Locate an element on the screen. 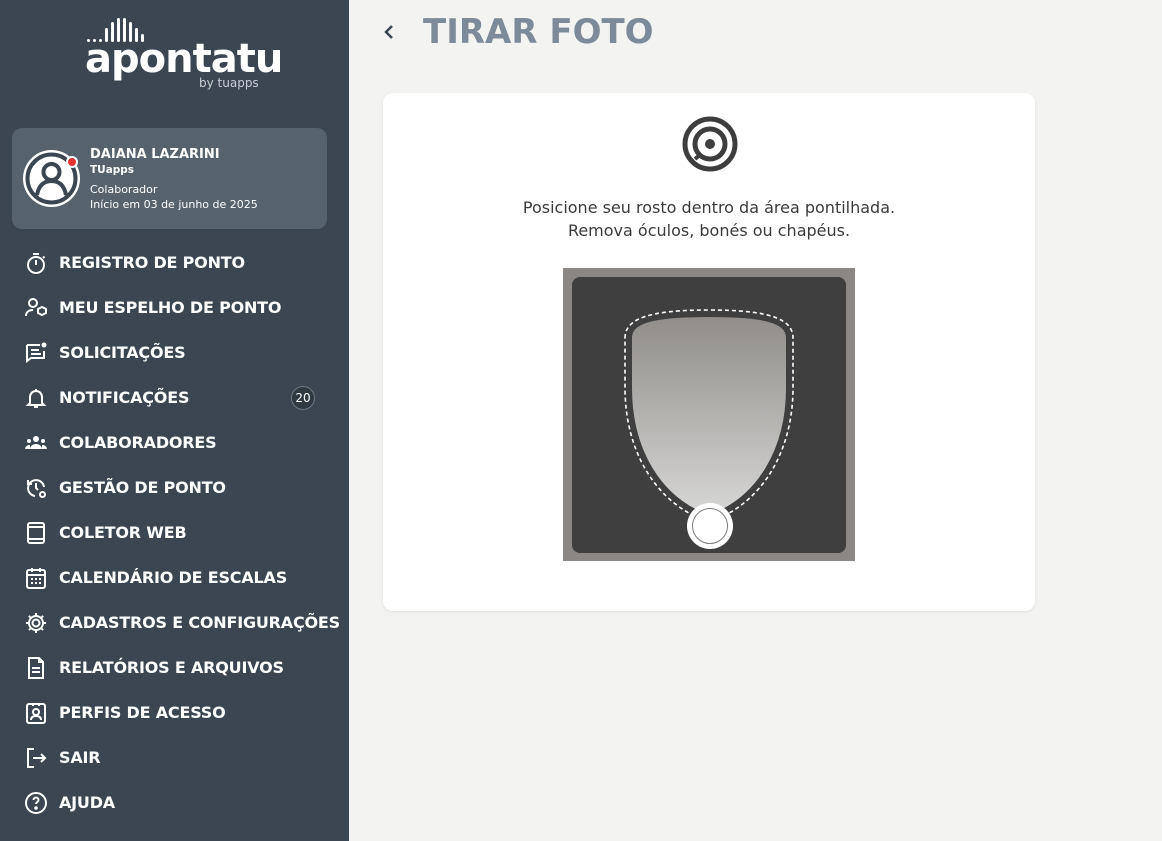  gear-icon is located at coordinates (36, 623).